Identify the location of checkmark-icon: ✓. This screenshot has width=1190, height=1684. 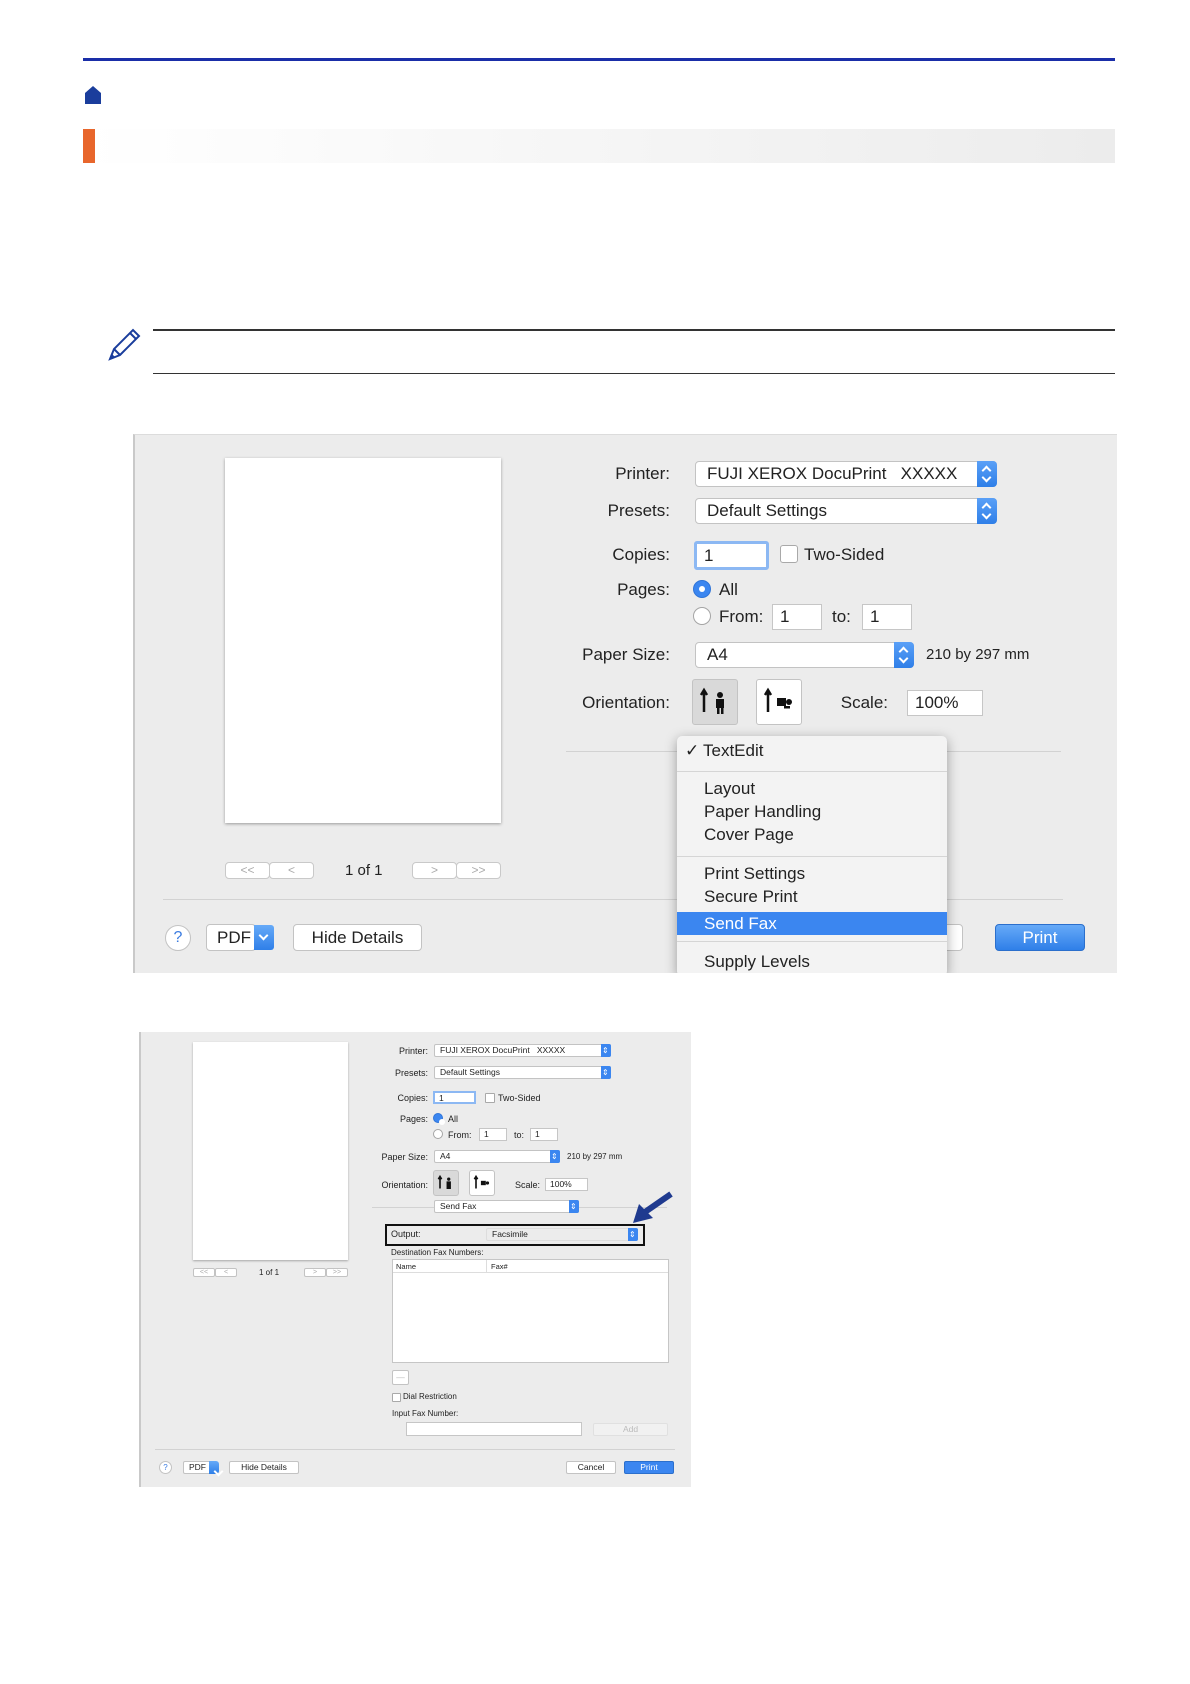
(692, 750).